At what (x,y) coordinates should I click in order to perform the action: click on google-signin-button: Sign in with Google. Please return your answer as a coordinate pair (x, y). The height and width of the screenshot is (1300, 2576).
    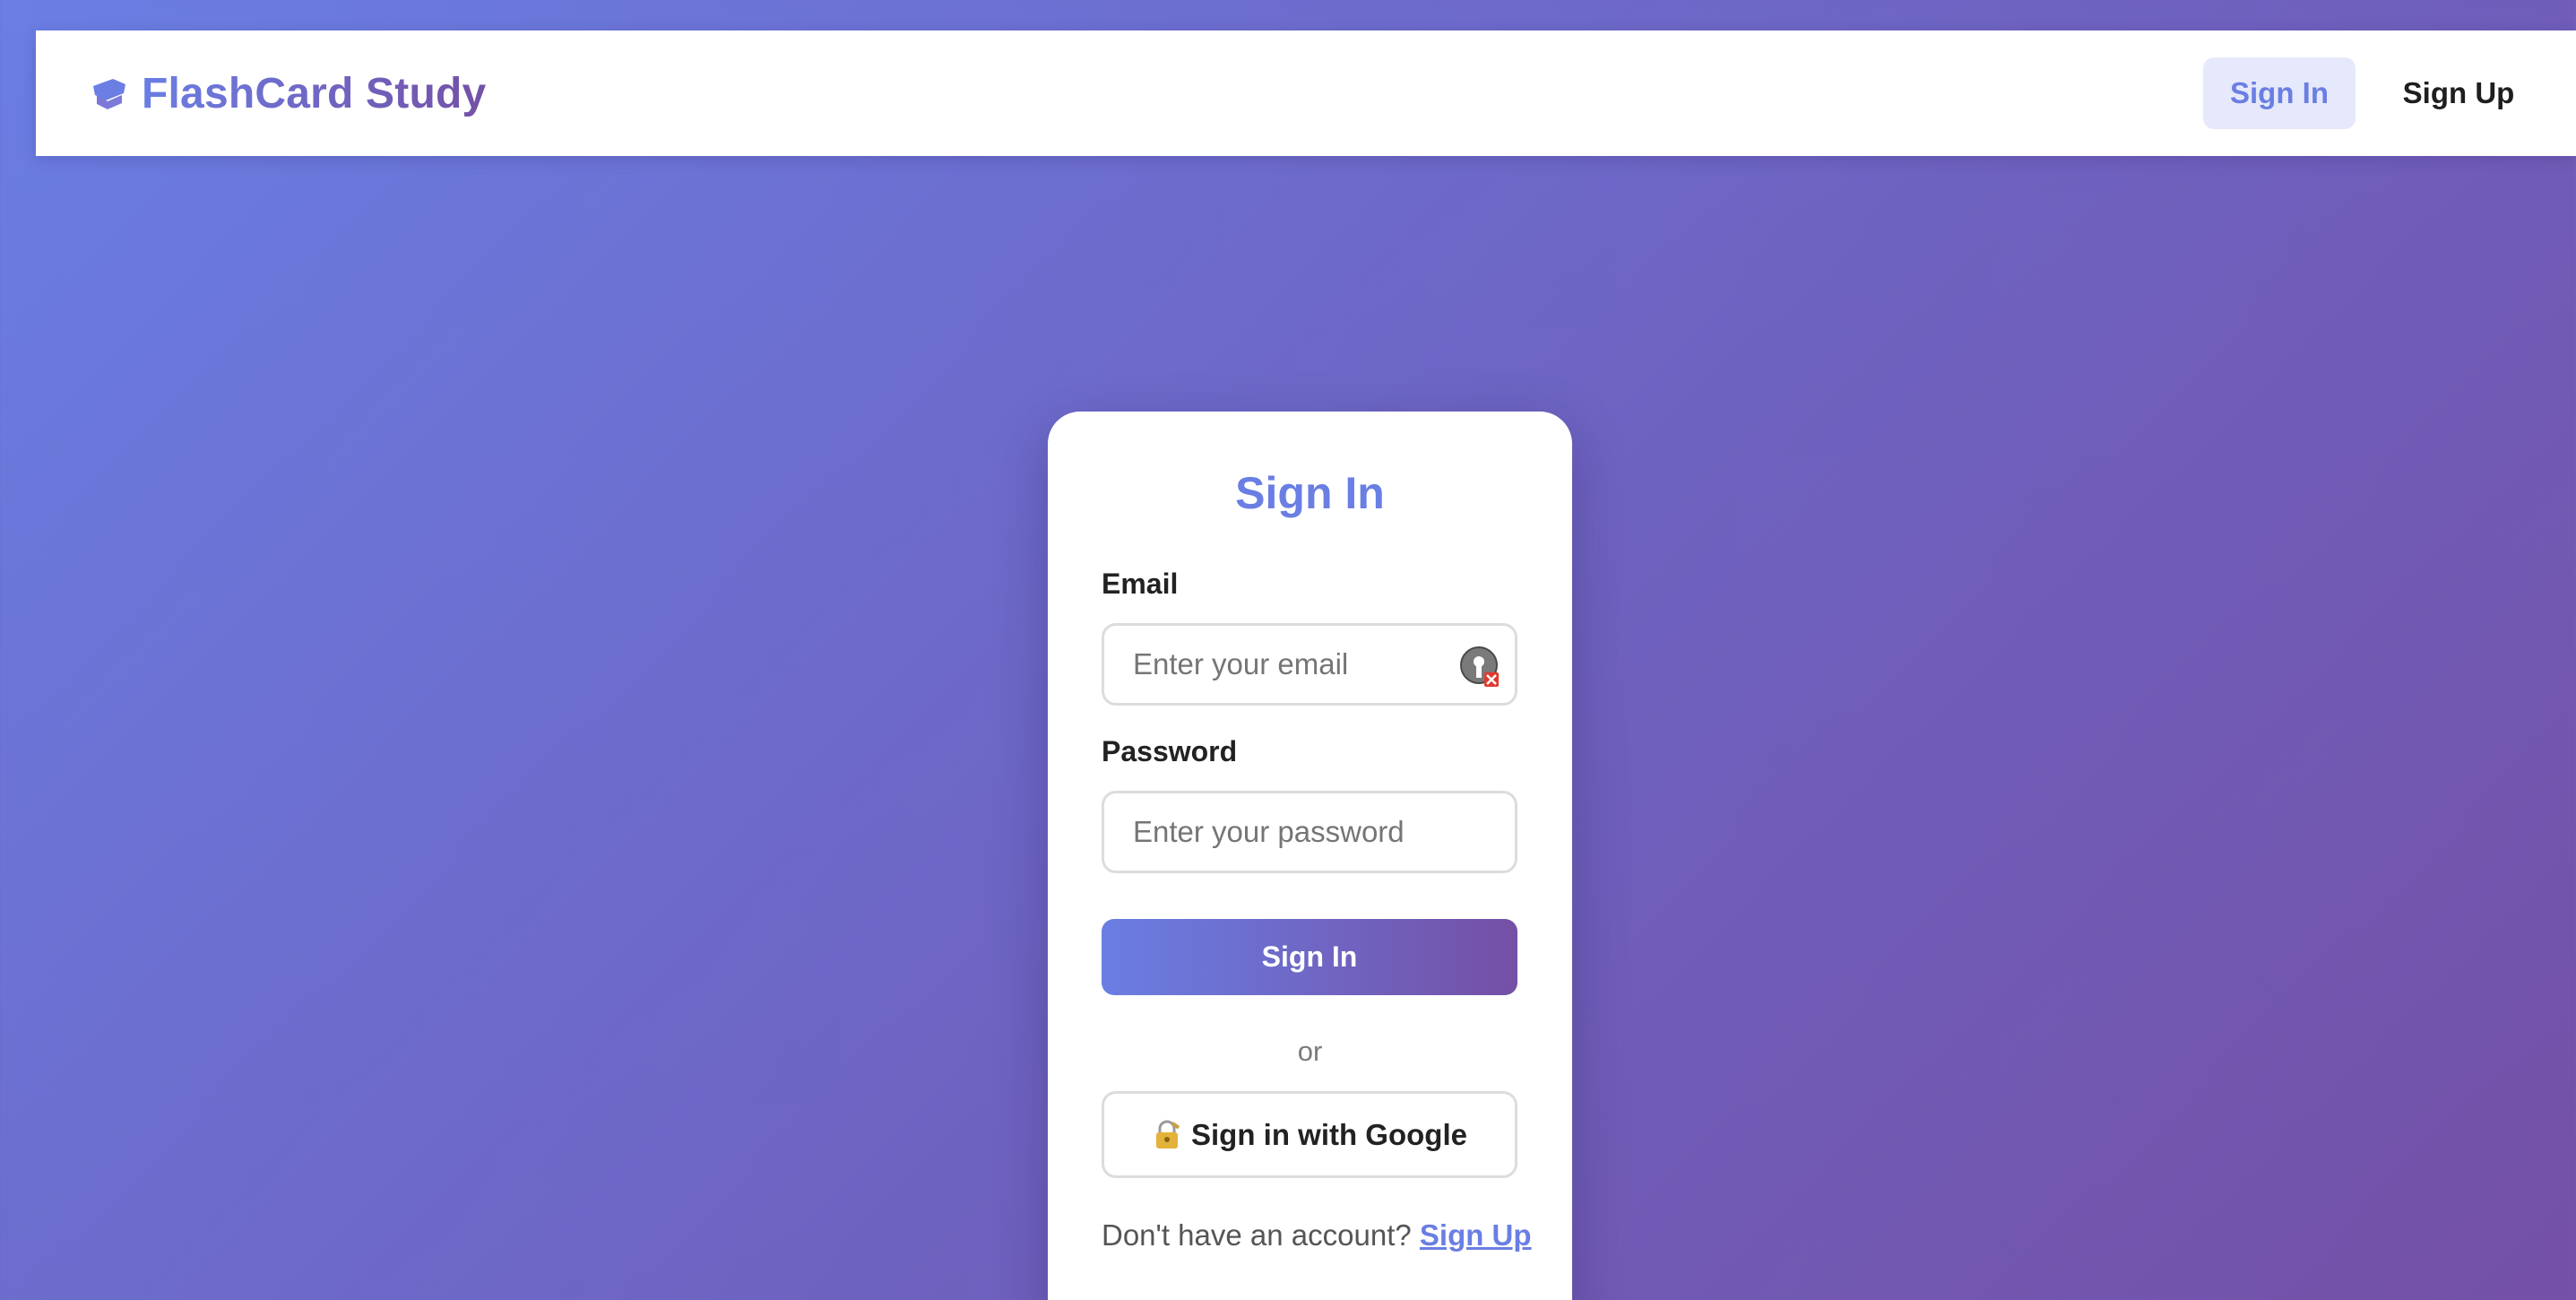
    Looking at the image, I should click on (1309, 1134).